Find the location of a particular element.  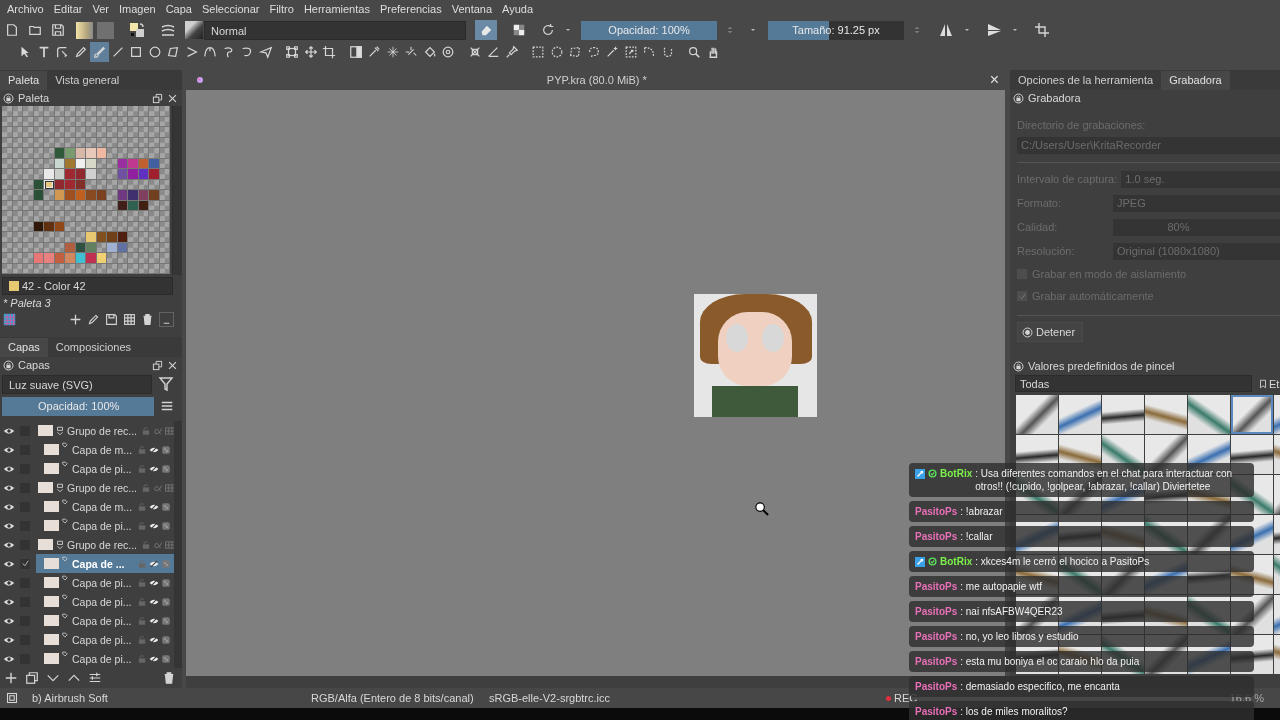

dock-tab: Opciones de la herramienta is located at coordinates (1086, 80).